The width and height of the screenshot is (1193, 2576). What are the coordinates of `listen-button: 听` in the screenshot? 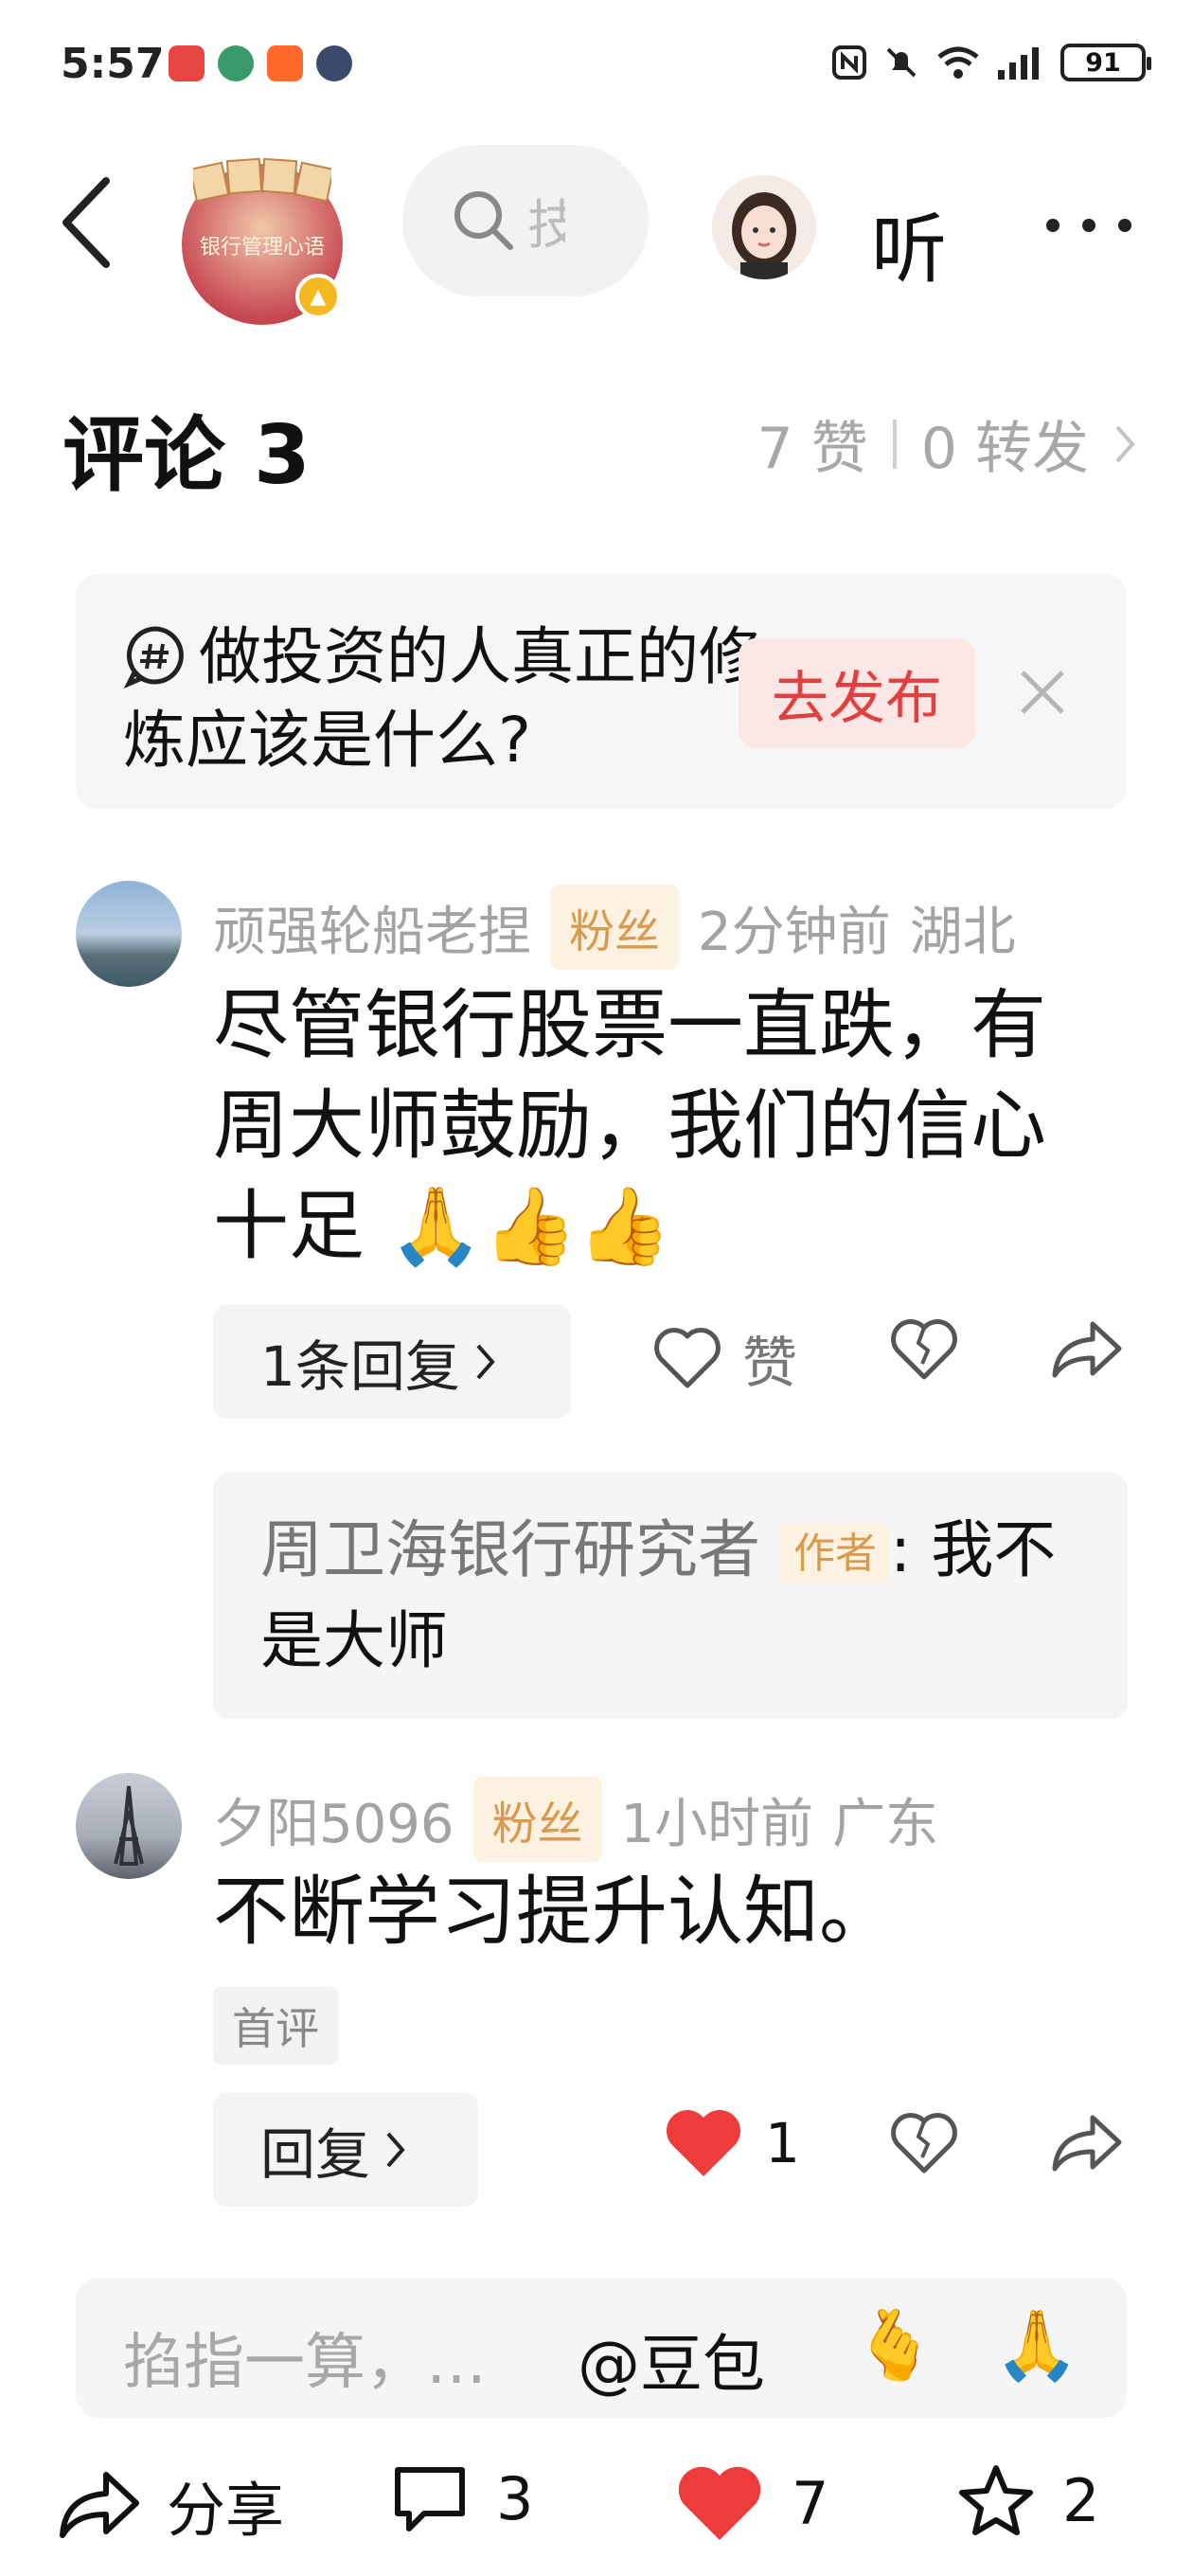 It's located at (909, 243).